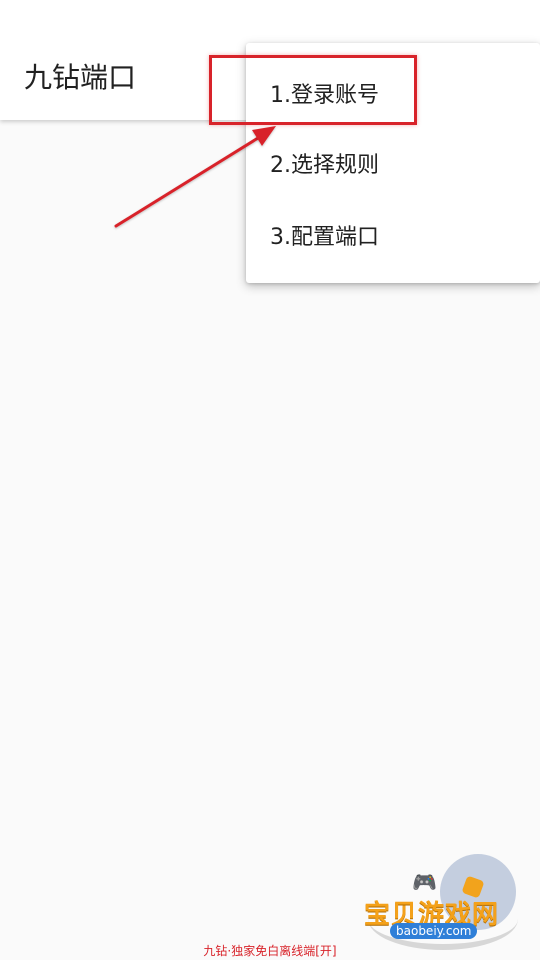  I want to click on gamepad-icon: 🎮, so click(424, 882).